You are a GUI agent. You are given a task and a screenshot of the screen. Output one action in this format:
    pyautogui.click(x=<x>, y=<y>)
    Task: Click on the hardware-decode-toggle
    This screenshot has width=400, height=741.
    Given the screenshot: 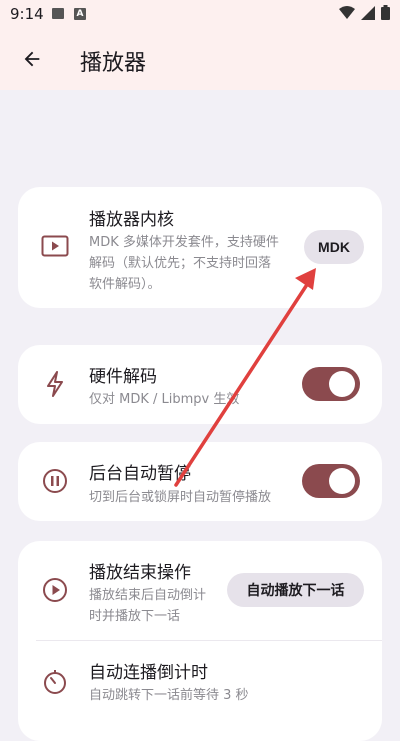 What is the action you would take?
    pyautogui.click(x=331, y=384)
    